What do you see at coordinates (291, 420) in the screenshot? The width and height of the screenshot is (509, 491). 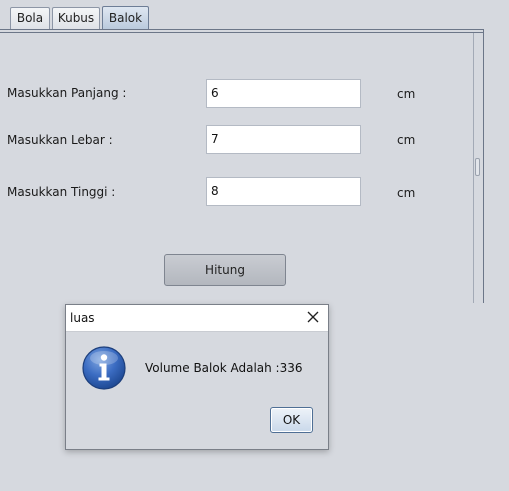 I see `ok-button: OK` at bounding box center [291, 420].